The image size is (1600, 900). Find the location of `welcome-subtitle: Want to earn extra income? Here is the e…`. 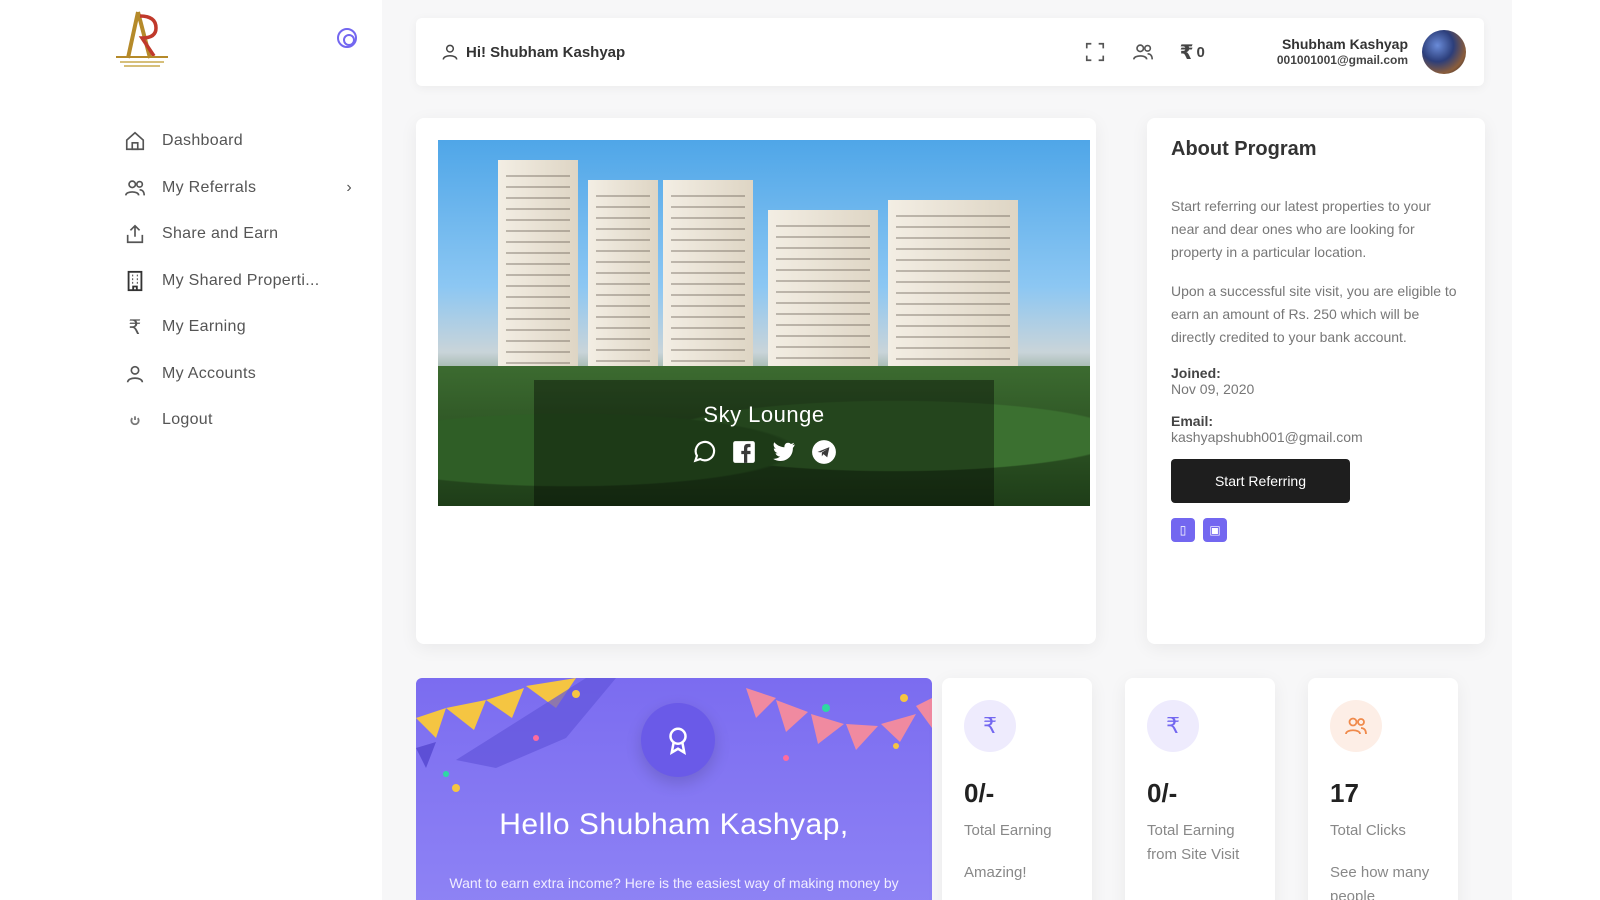

welcome-subtitle: Want to earn extra income? Here is the e… is located at coordinates (674, 887).